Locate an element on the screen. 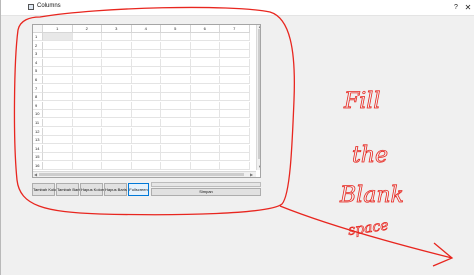 This screenshot has height=275, width=474. row-header: 8 is located at coordinates (38, 97).